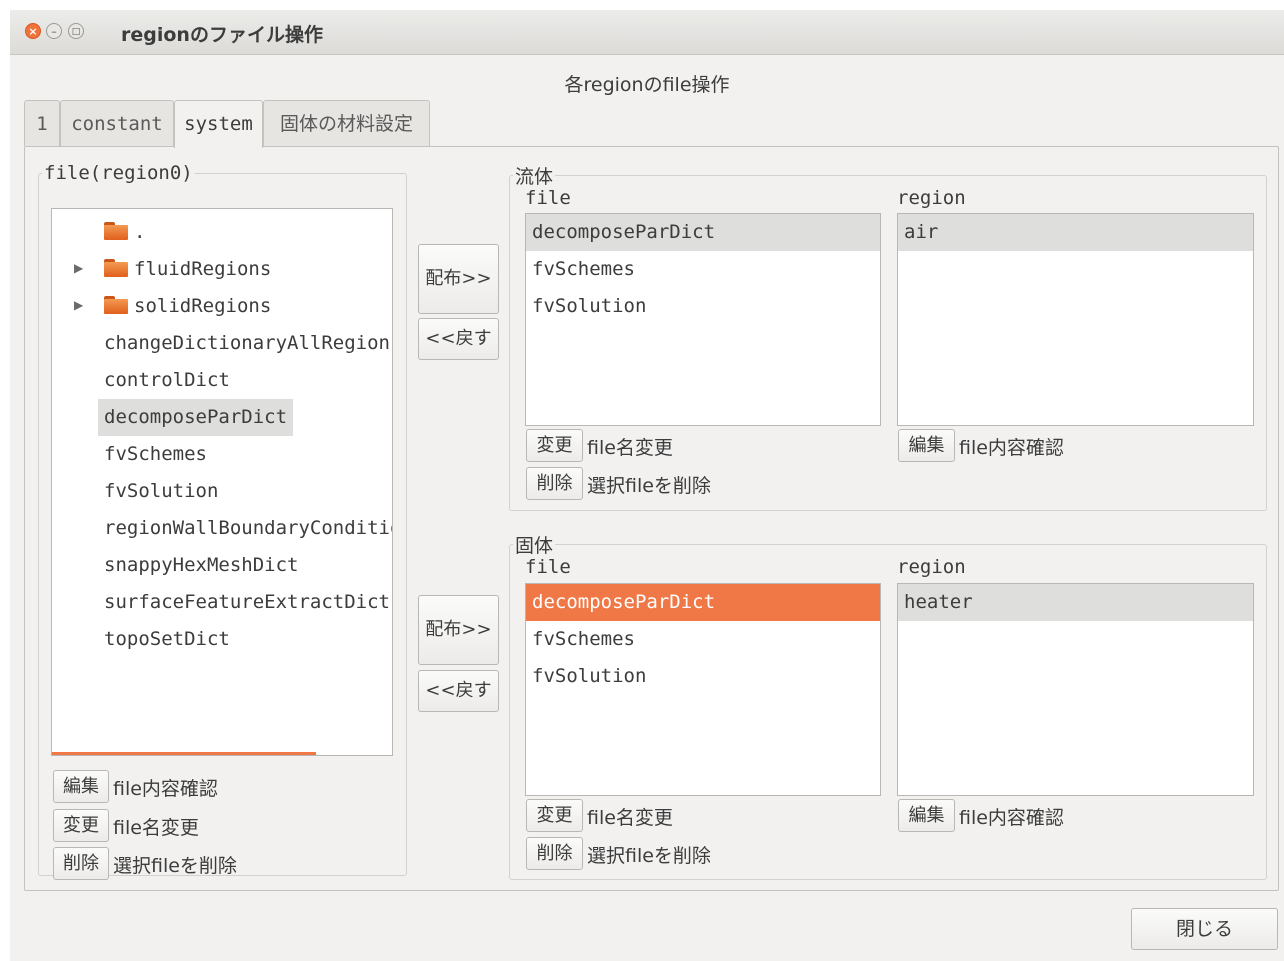 This screenshot has height=961, width=1284. What do you see at coordinates (184, 753) in the screenshot?
I see `horizontal-scrollbar` at bounding box center [184, 753].